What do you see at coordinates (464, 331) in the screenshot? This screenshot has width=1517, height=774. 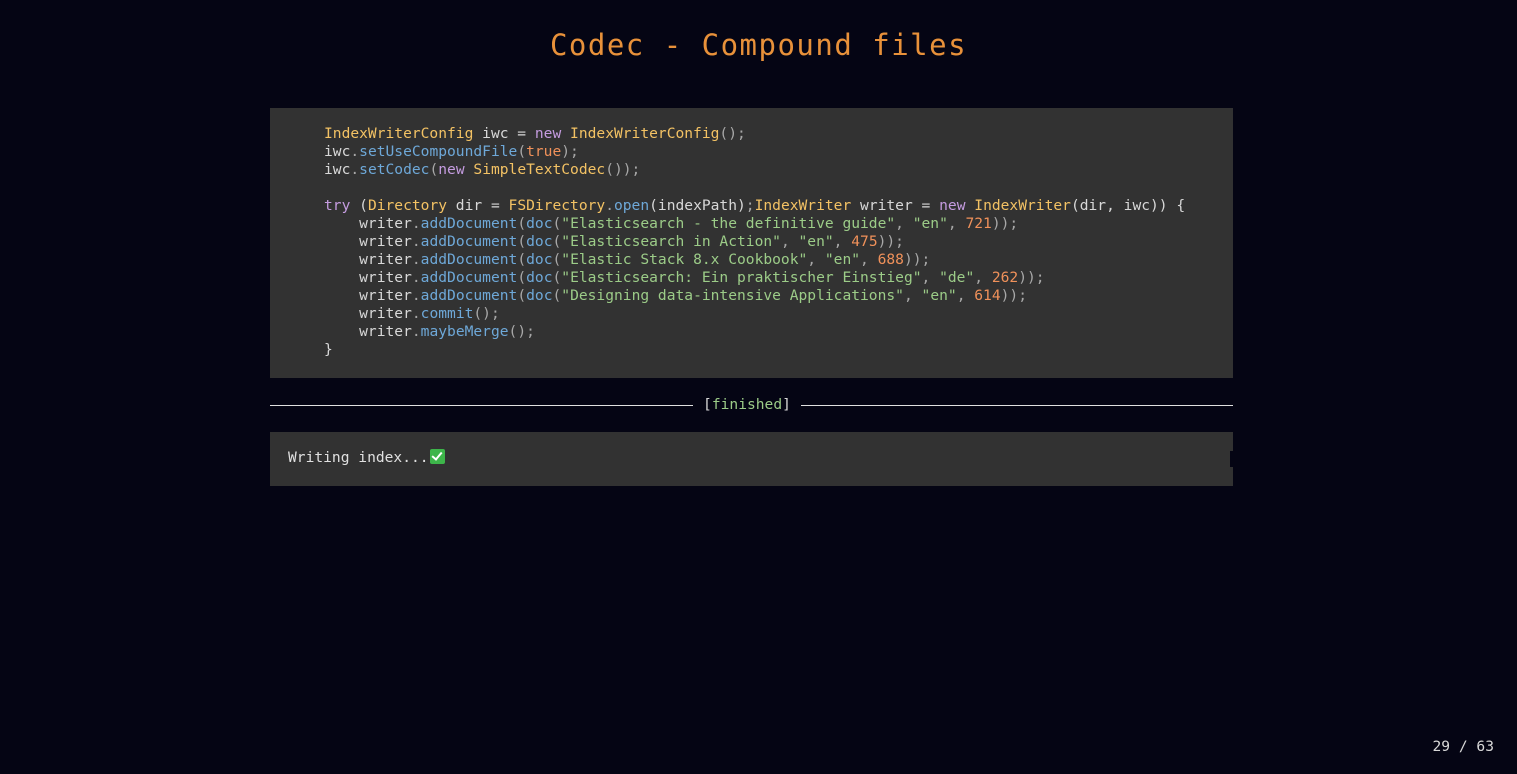 I see `code-token-fn: maybeMerge` at bounding box center [464, 331].